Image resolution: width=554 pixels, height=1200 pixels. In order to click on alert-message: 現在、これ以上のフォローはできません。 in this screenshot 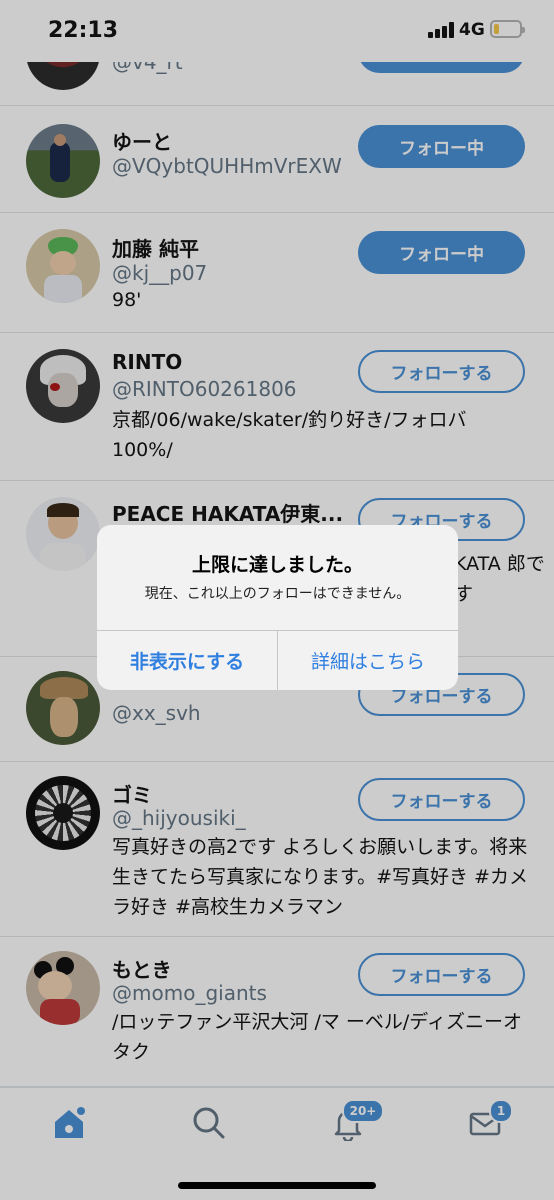, I will do `click(277, 594)`.